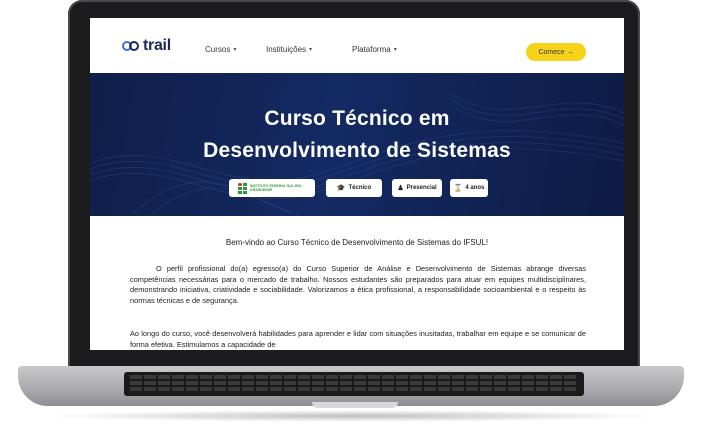 The image size is (702, 437). What do you see at coordinates (355, 405) in the screenshot?
I see `laptop-notch` at bounding box center [355, 405].